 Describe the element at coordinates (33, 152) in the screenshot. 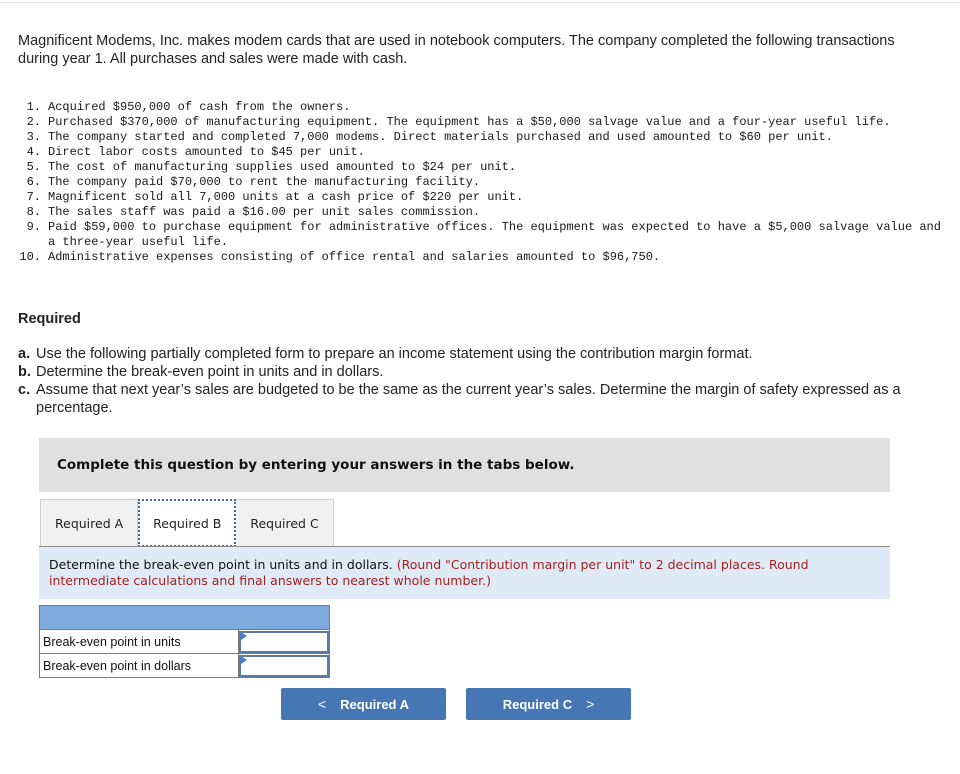

I see `transaction-number: 4.` at that location.